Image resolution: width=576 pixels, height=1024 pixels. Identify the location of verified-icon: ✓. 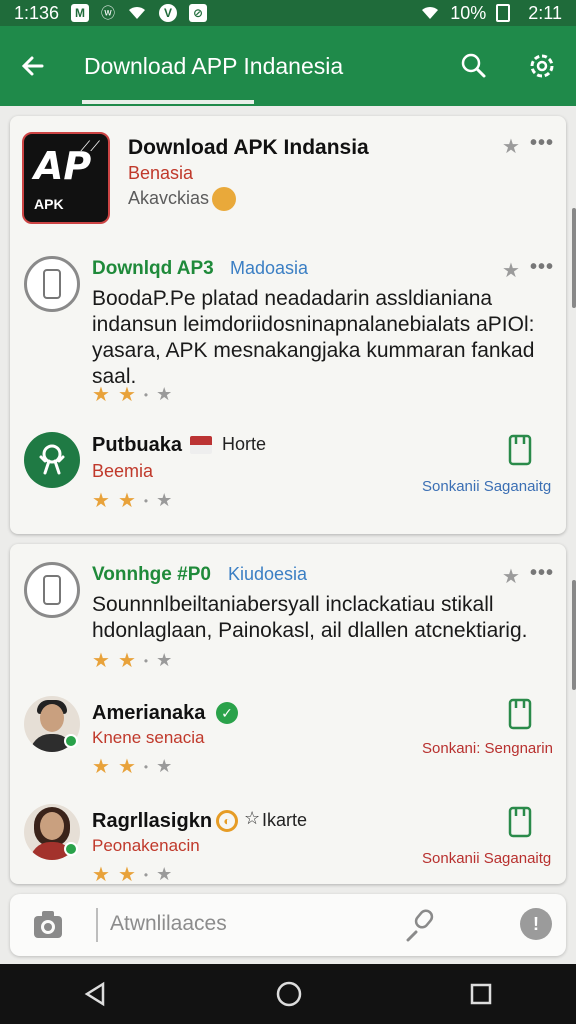
(227, 713).